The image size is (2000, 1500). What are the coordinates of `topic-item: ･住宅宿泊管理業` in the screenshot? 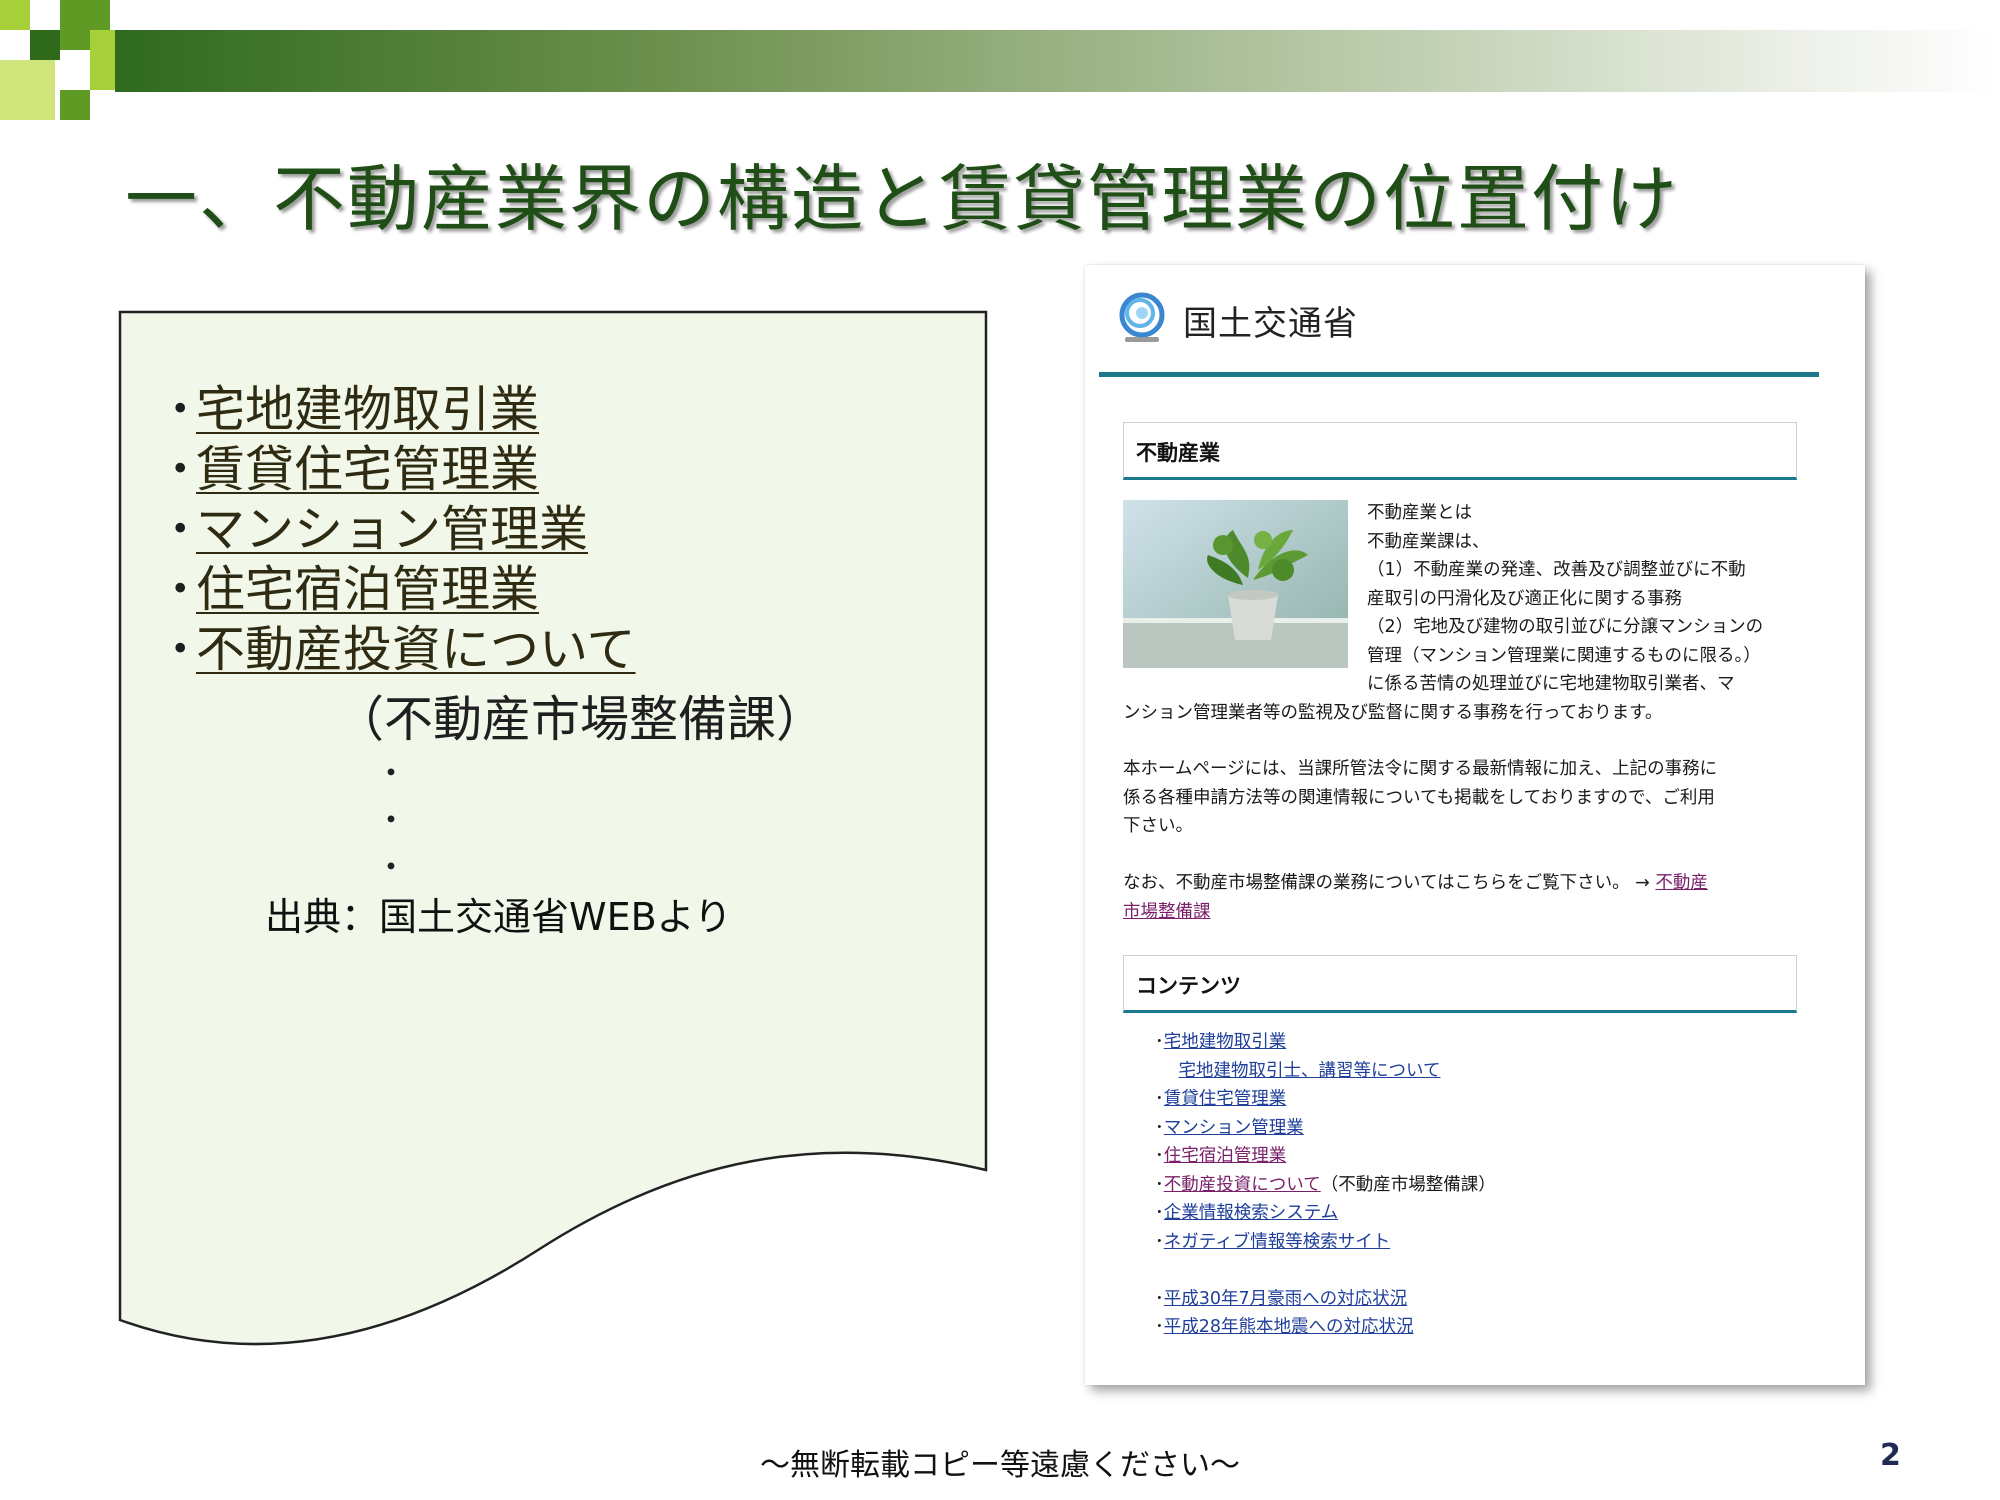 It's located at (402, 590).